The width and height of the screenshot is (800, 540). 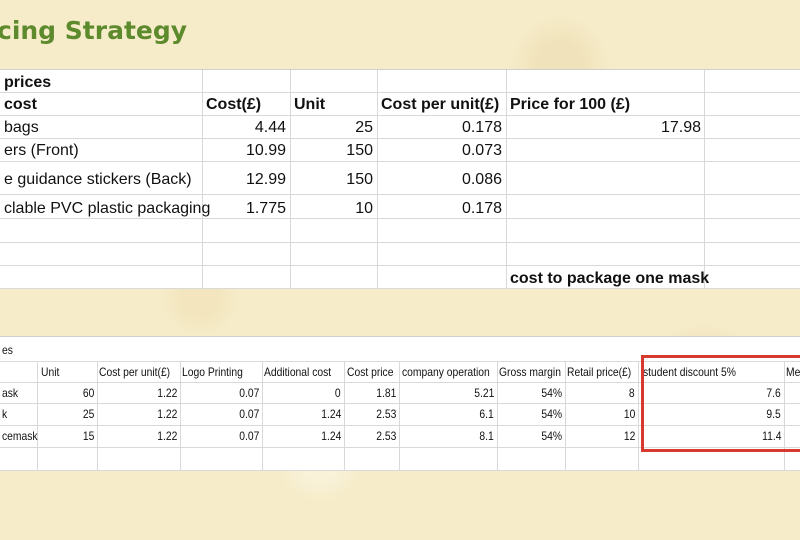 I want to click on table-cell: 8, so click(x=632, y=393).